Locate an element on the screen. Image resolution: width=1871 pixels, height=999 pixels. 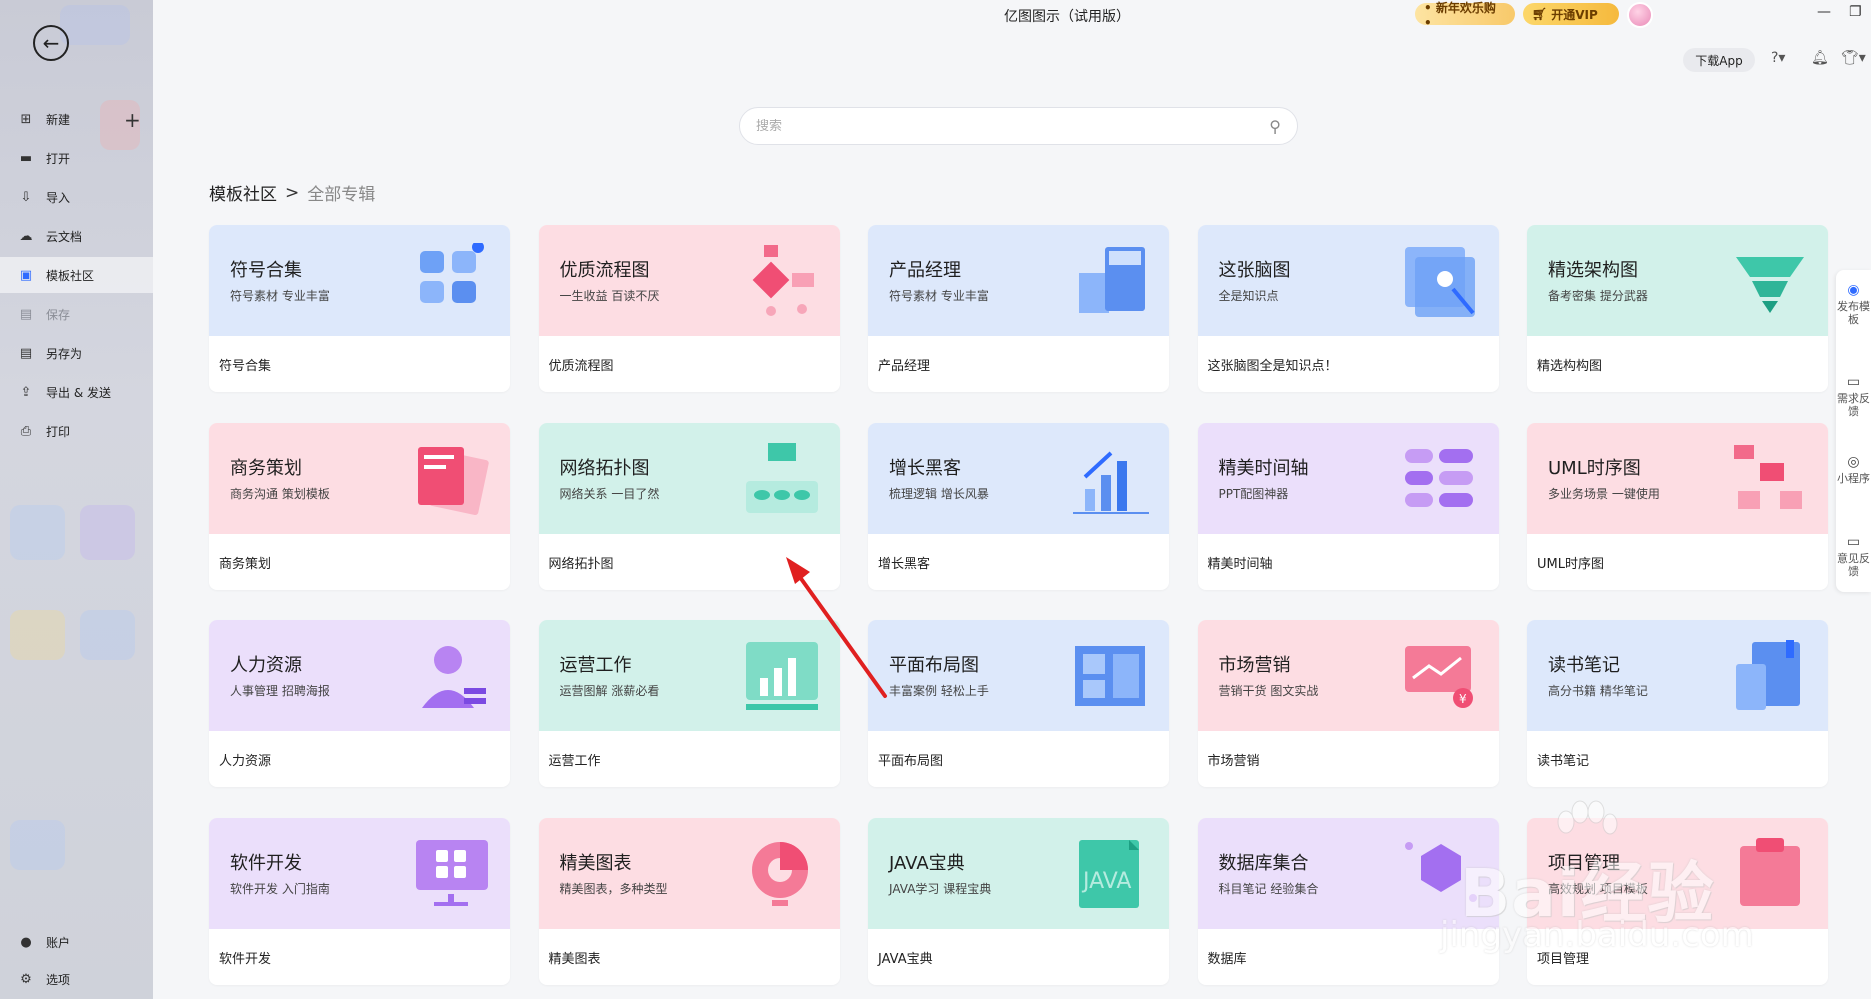
sidebar-item-save: ▤ 保存 is located at coordinates (76, 314).